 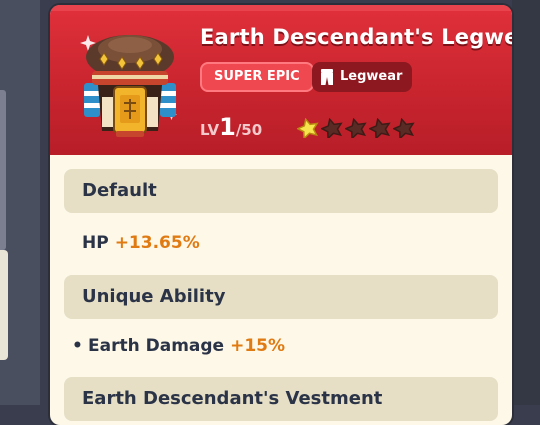 I want to click on stat-hp-value: +13.65%, so click(x=157, y=243).